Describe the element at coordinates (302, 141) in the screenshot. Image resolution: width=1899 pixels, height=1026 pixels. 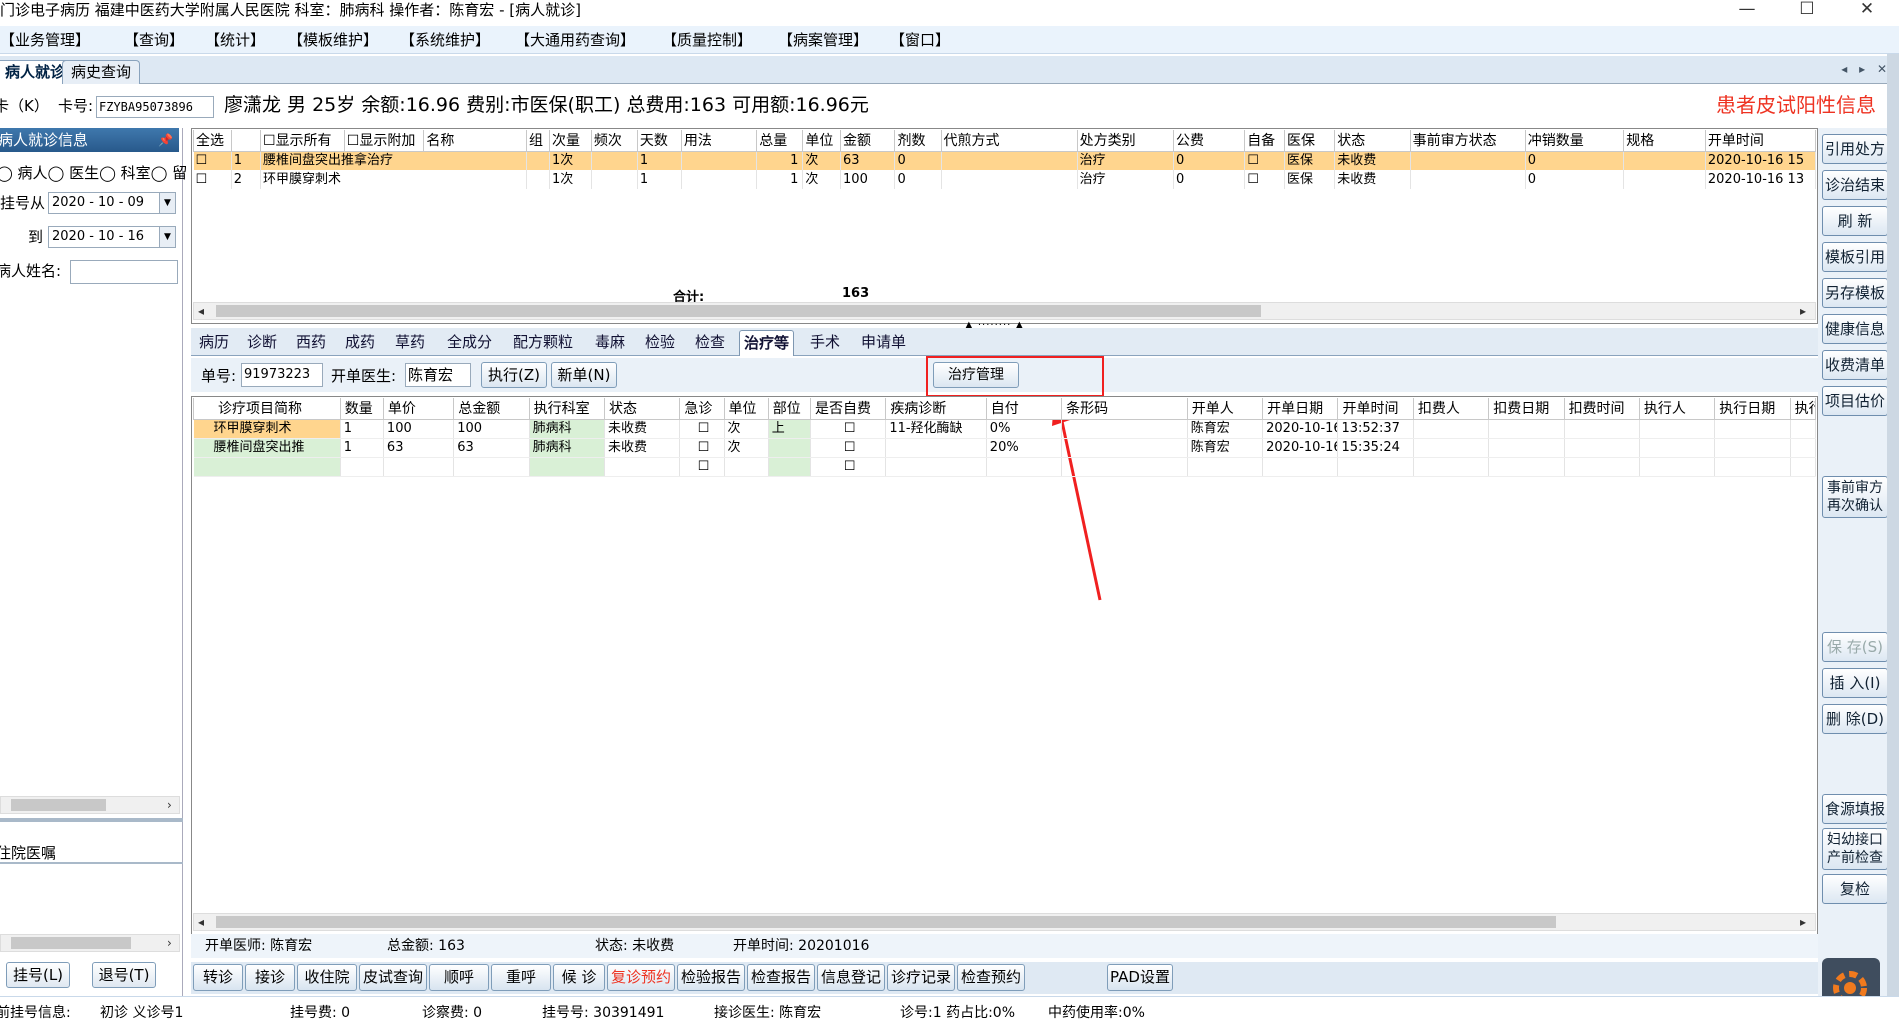
I see `show-all-checkbox: ☐显示所有` at that location.